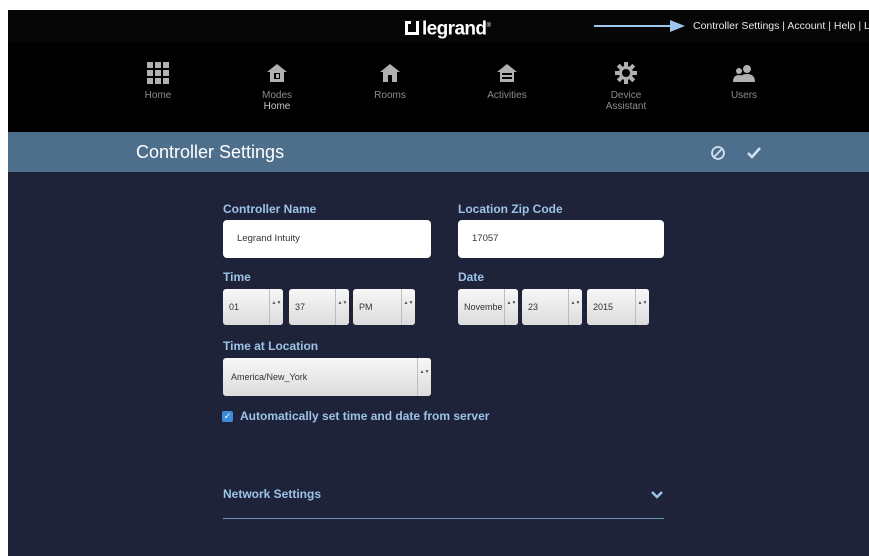 Image resolution: width=869 pixels, height=556 pixels. What do you see at coordinates (210, 152) in the screenshot?
I see `page-title: Controller Settings` at bounding box center [210, 152].